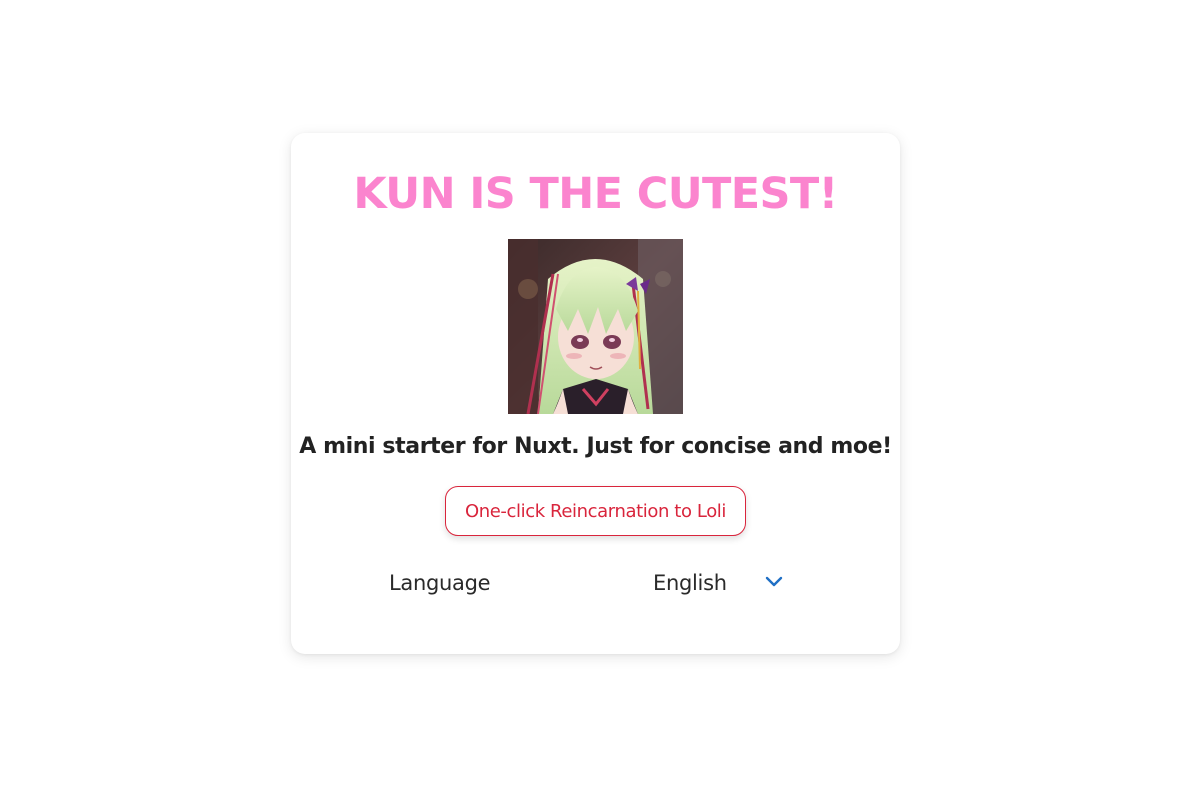 The width and height of the screenshot is (1185, 786). Describe the element at coordinates (774, 581) in the screenshot. I see `chevron-down-icon` at that location.